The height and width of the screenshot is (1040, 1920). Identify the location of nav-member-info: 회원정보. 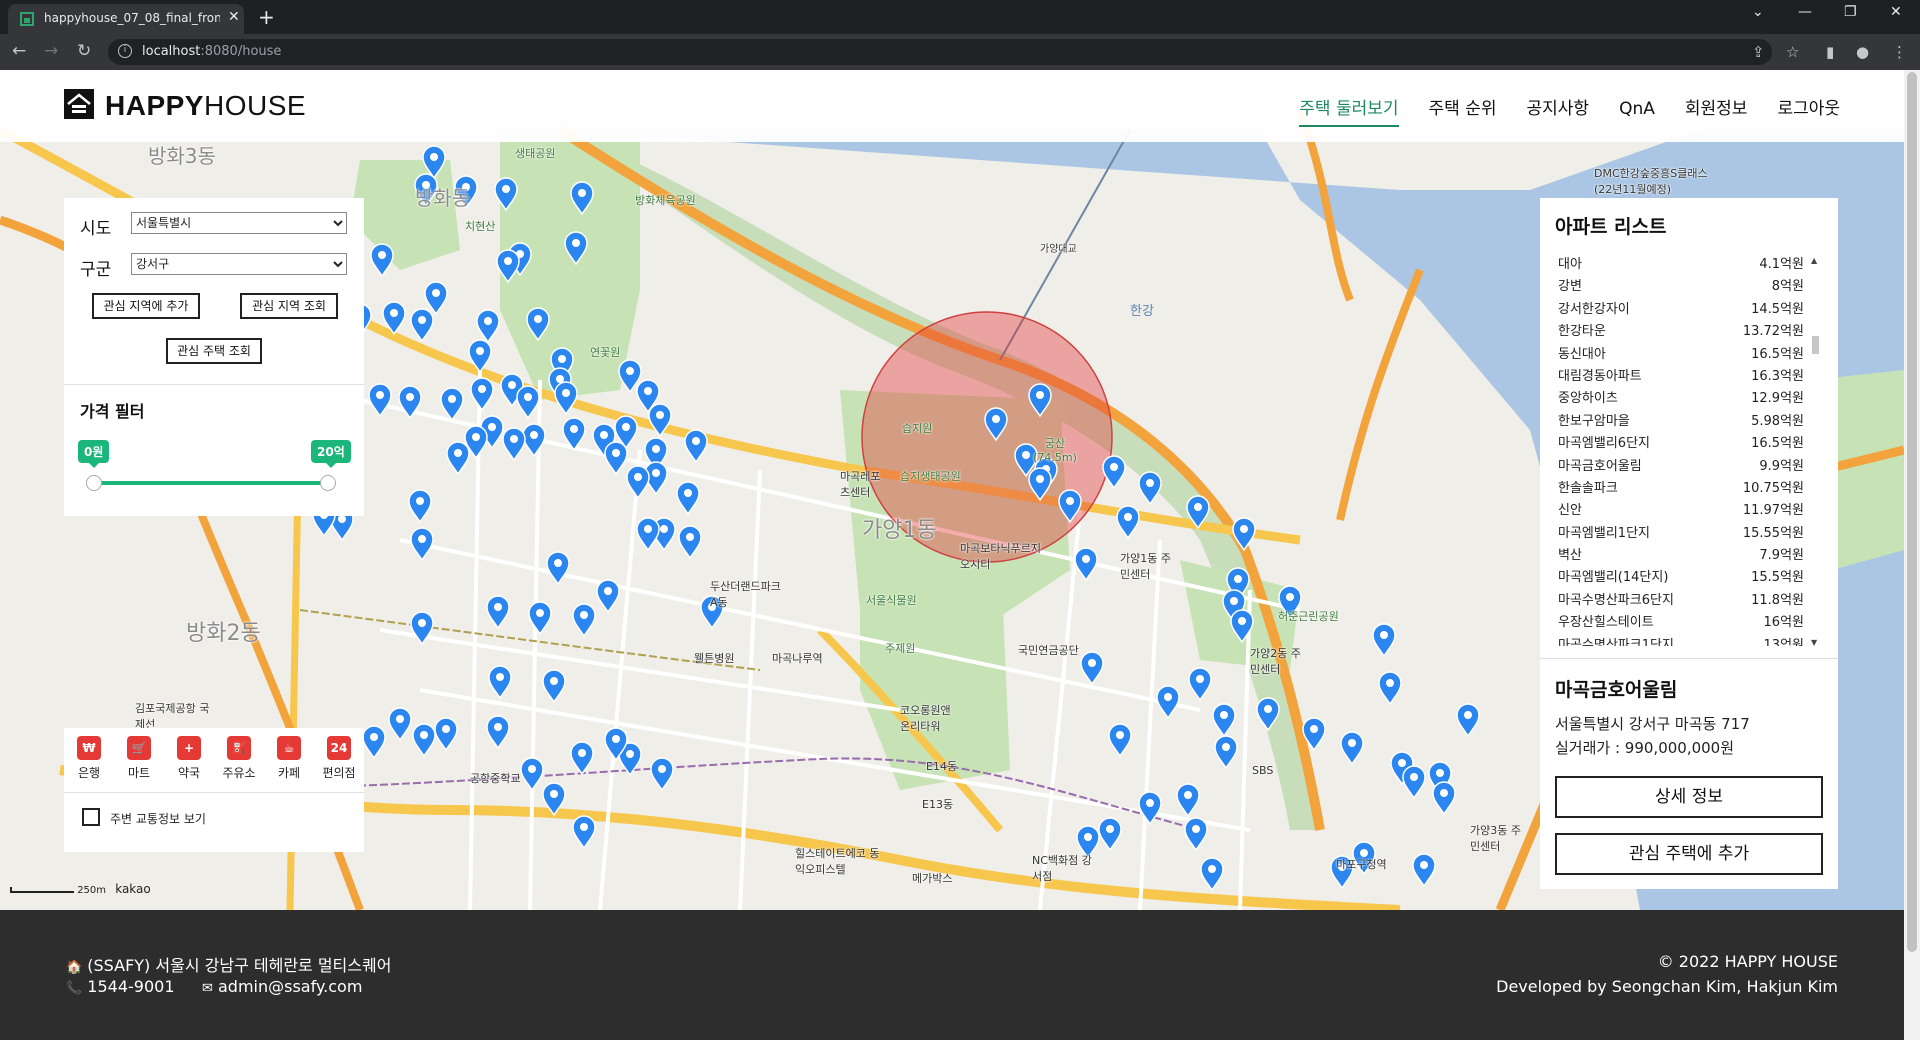
(1716, 109).